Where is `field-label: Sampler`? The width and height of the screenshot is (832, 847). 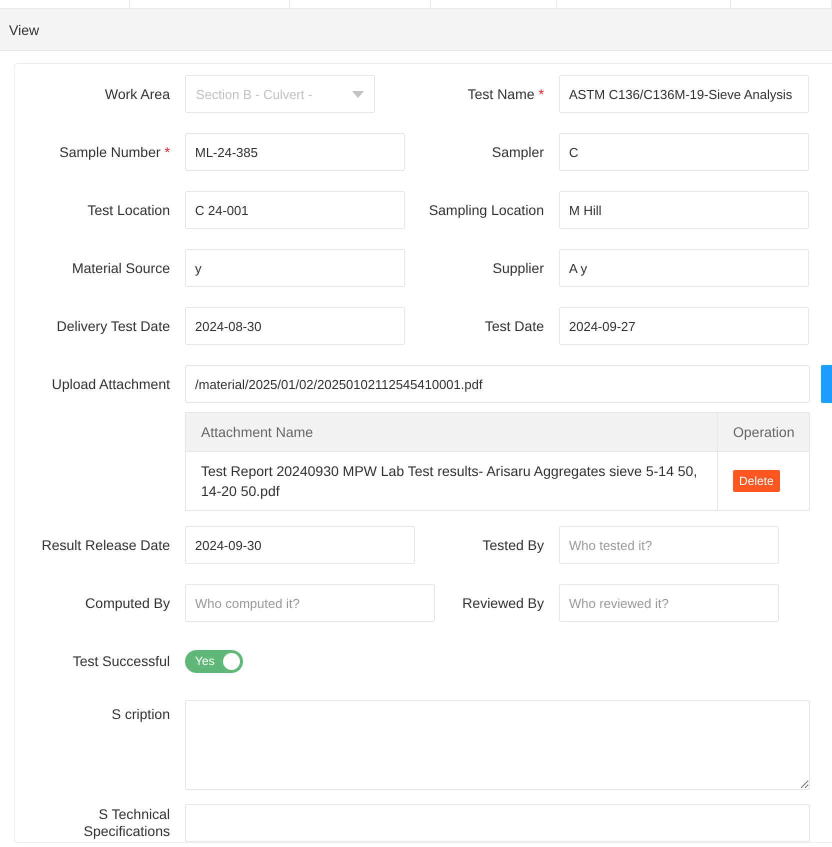 field-label: Sampler is located at coordinates (517, 152).